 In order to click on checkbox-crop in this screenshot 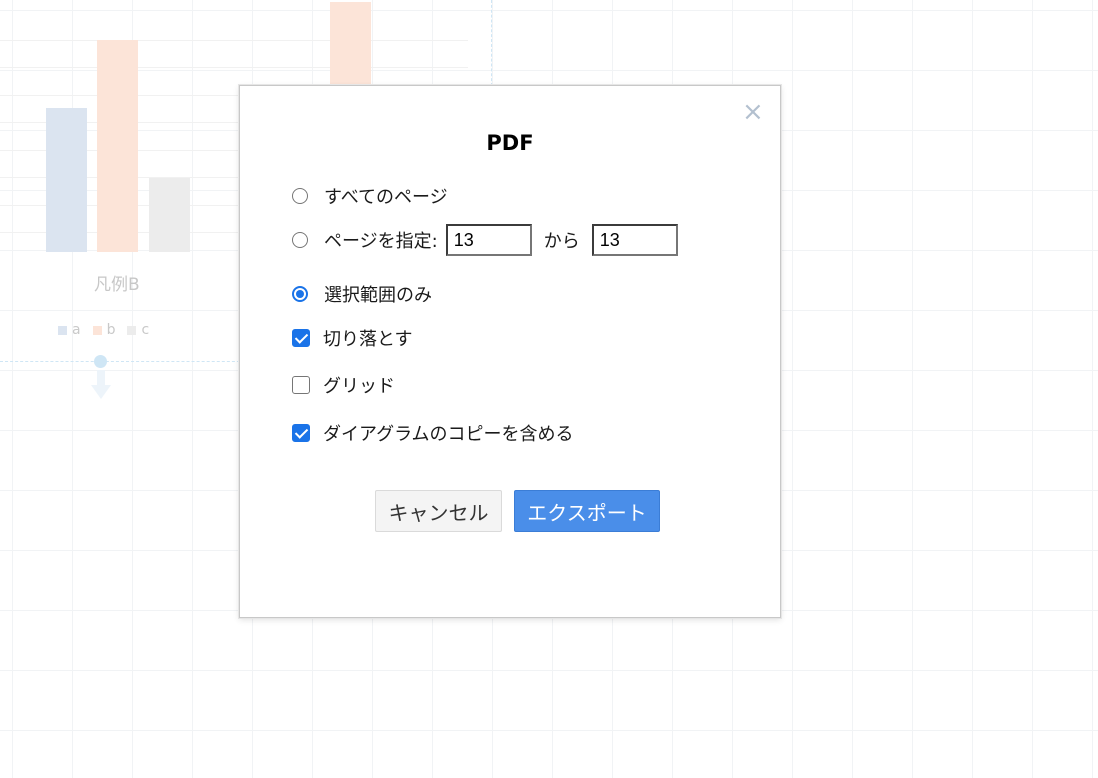, I will do `click(301, 338)`.